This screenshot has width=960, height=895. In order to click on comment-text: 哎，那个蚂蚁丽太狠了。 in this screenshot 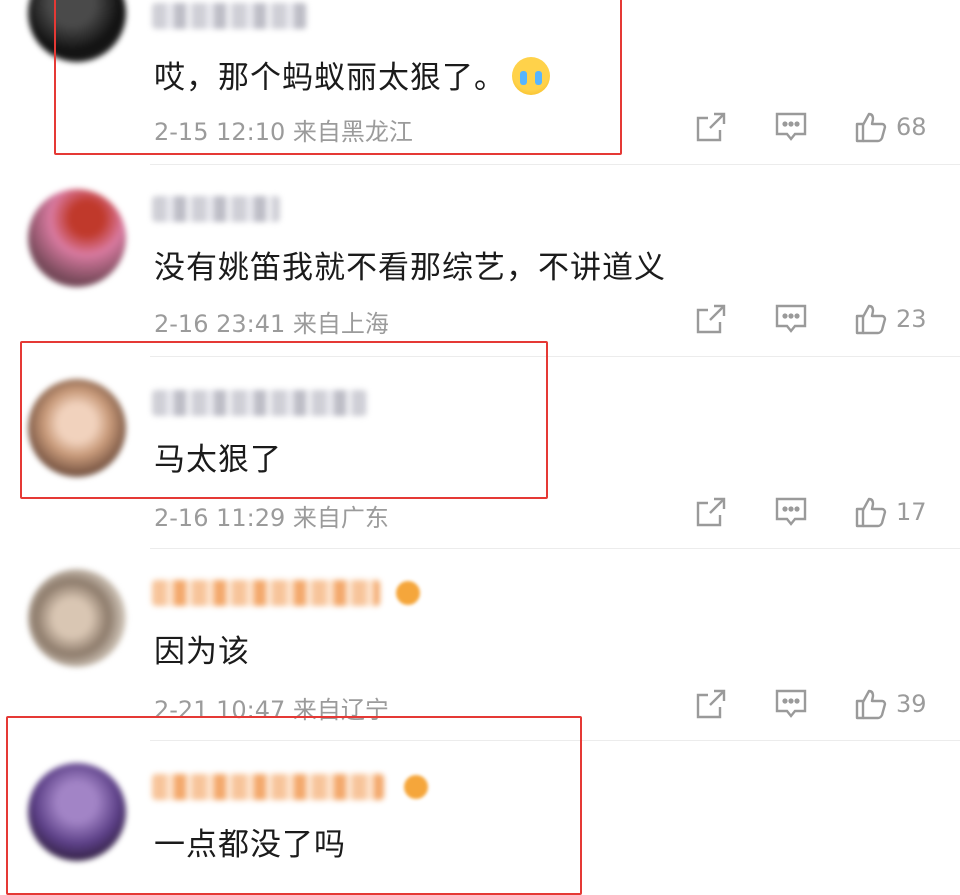, I will do `click(352, 75)`.